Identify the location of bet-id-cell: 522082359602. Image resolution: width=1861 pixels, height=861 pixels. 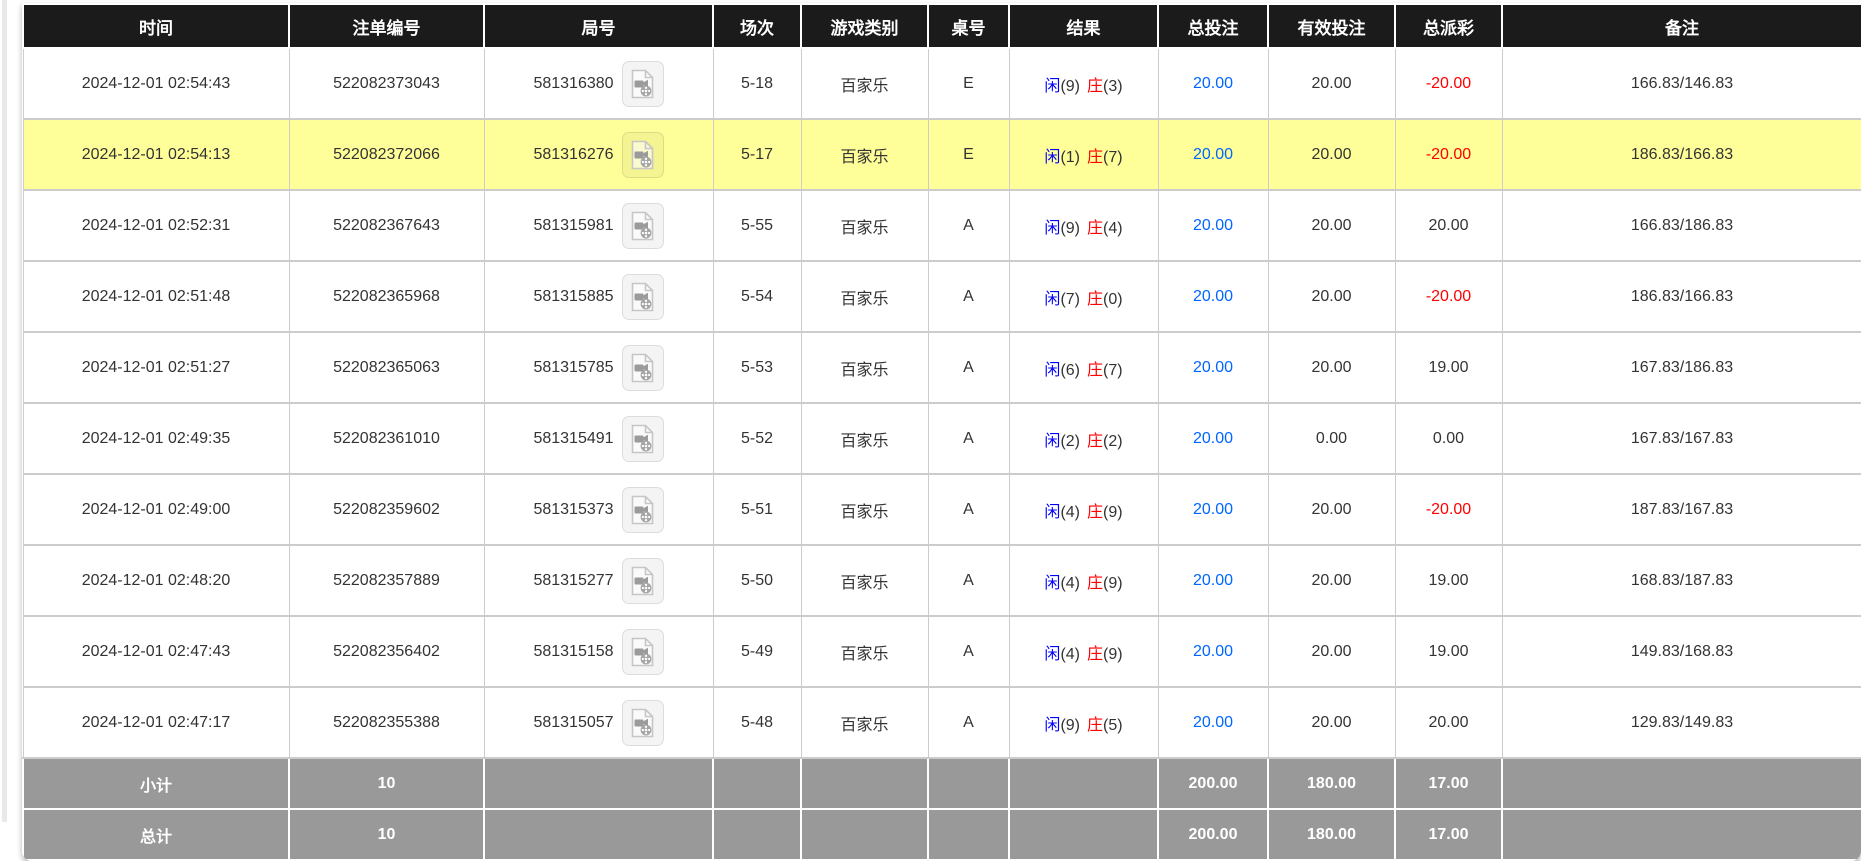
(386, 509).